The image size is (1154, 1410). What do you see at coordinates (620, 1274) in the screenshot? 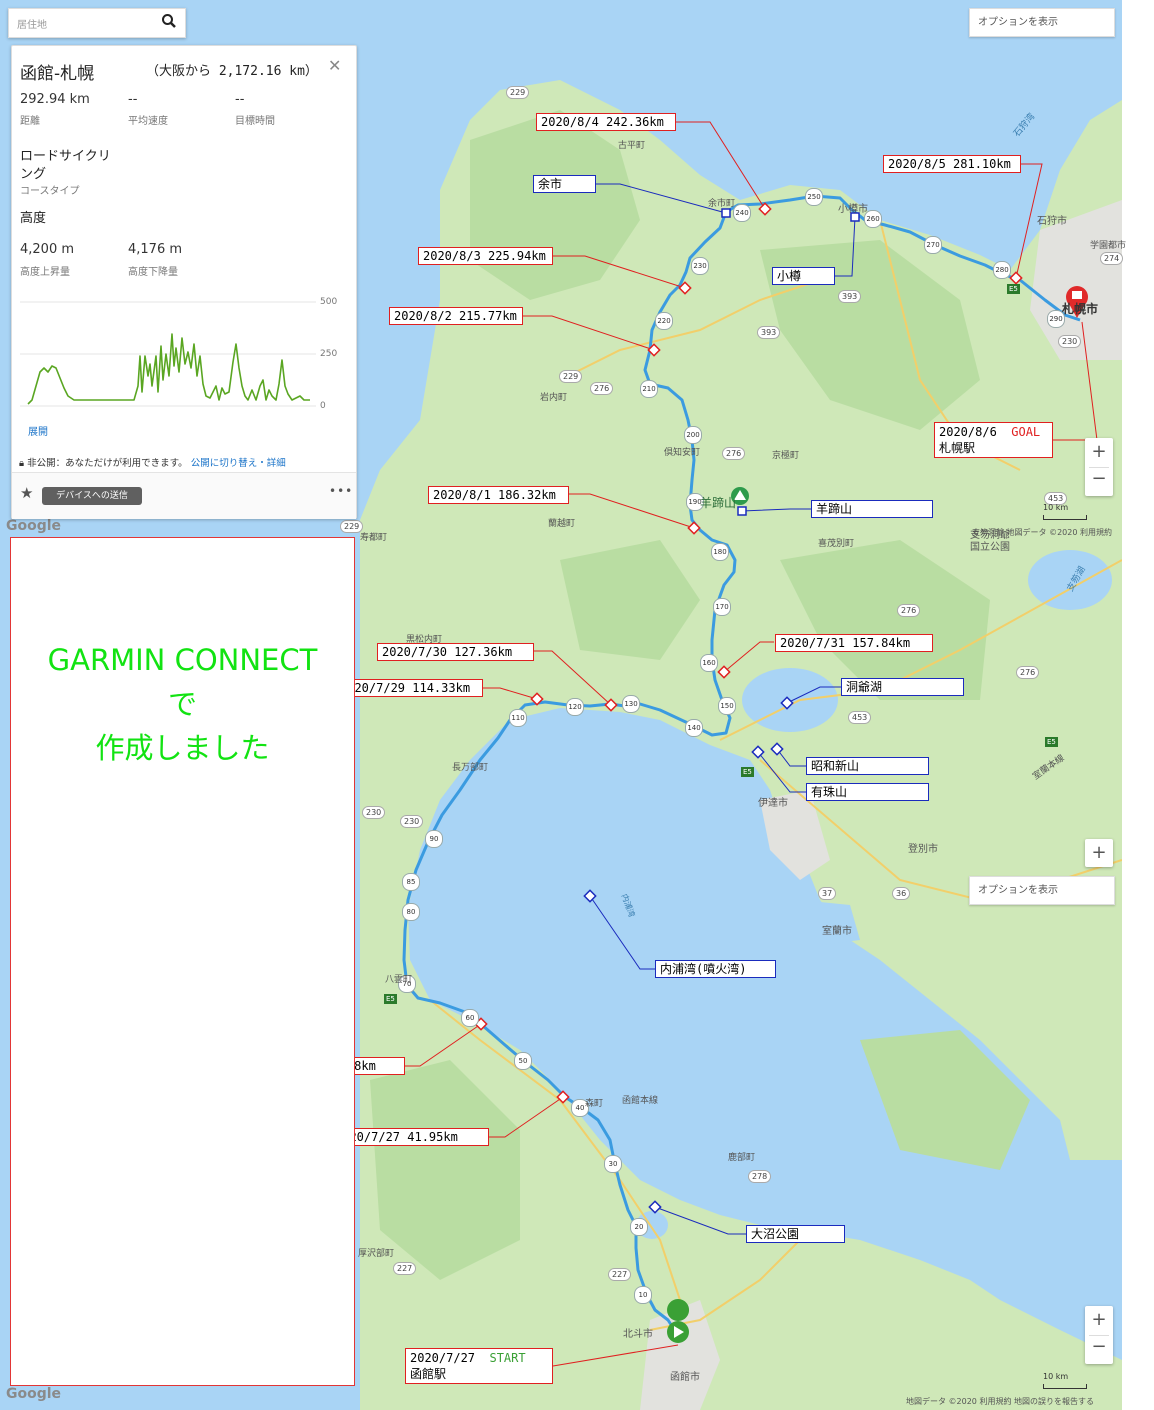
I see `route-badge: 227` at bounding box center [620, 1274].